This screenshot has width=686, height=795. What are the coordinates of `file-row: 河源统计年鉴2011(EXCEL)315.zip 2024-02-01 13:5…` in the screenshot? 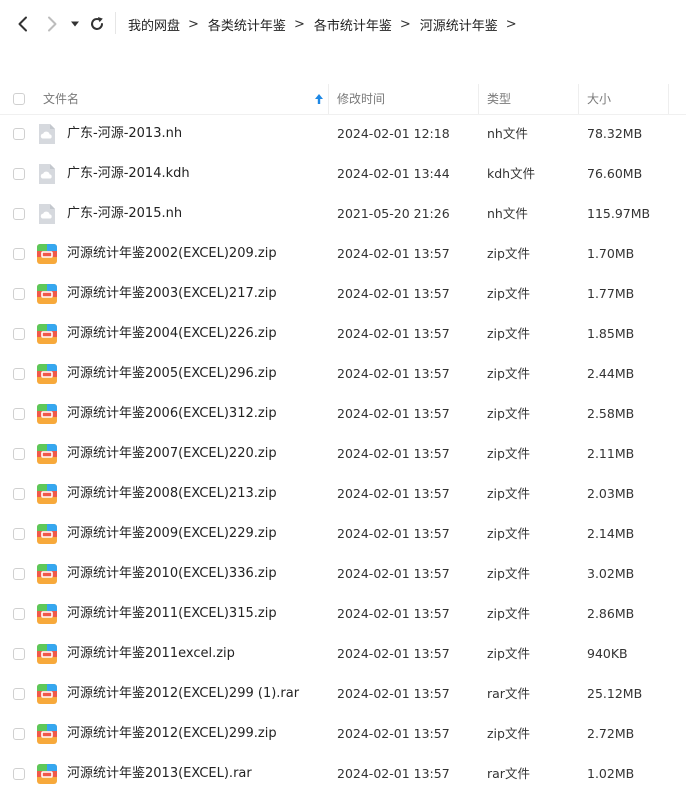 It's located at (343, 614).